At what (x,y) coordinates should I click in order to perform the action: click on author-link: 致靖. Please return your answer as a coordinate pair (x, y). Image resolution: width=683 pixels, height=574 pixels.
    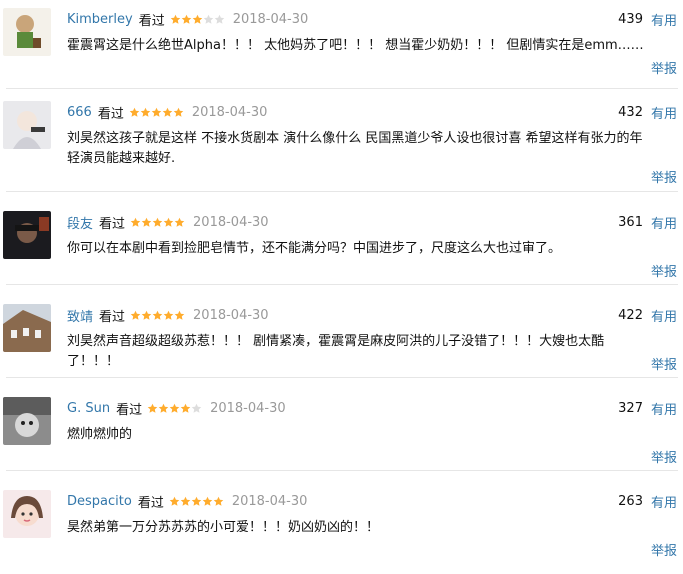
    Looking at the image, I should click on (80, 315).